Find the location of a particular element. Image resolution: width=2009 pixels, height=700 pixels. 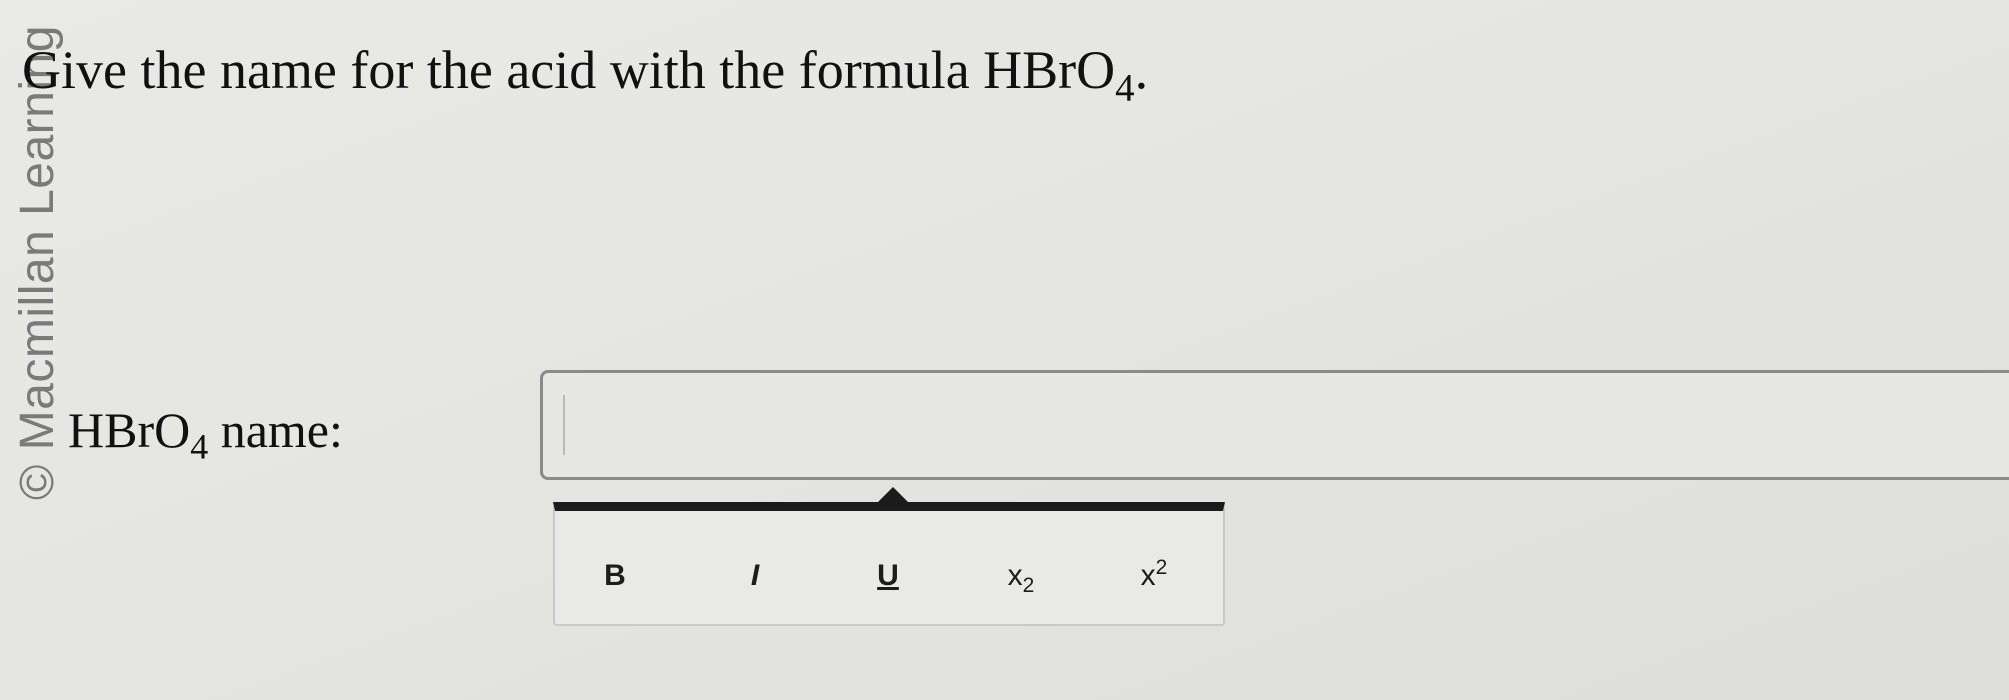

bold-icon: B is located at coordinates (615, 575).